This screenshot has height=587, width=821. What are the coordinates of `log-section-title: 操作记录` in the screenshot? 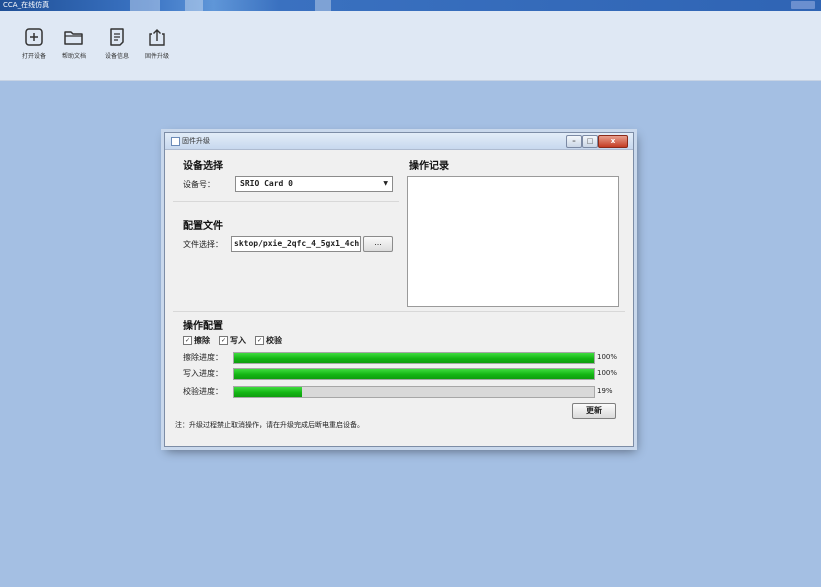 It's located at (429, 166).